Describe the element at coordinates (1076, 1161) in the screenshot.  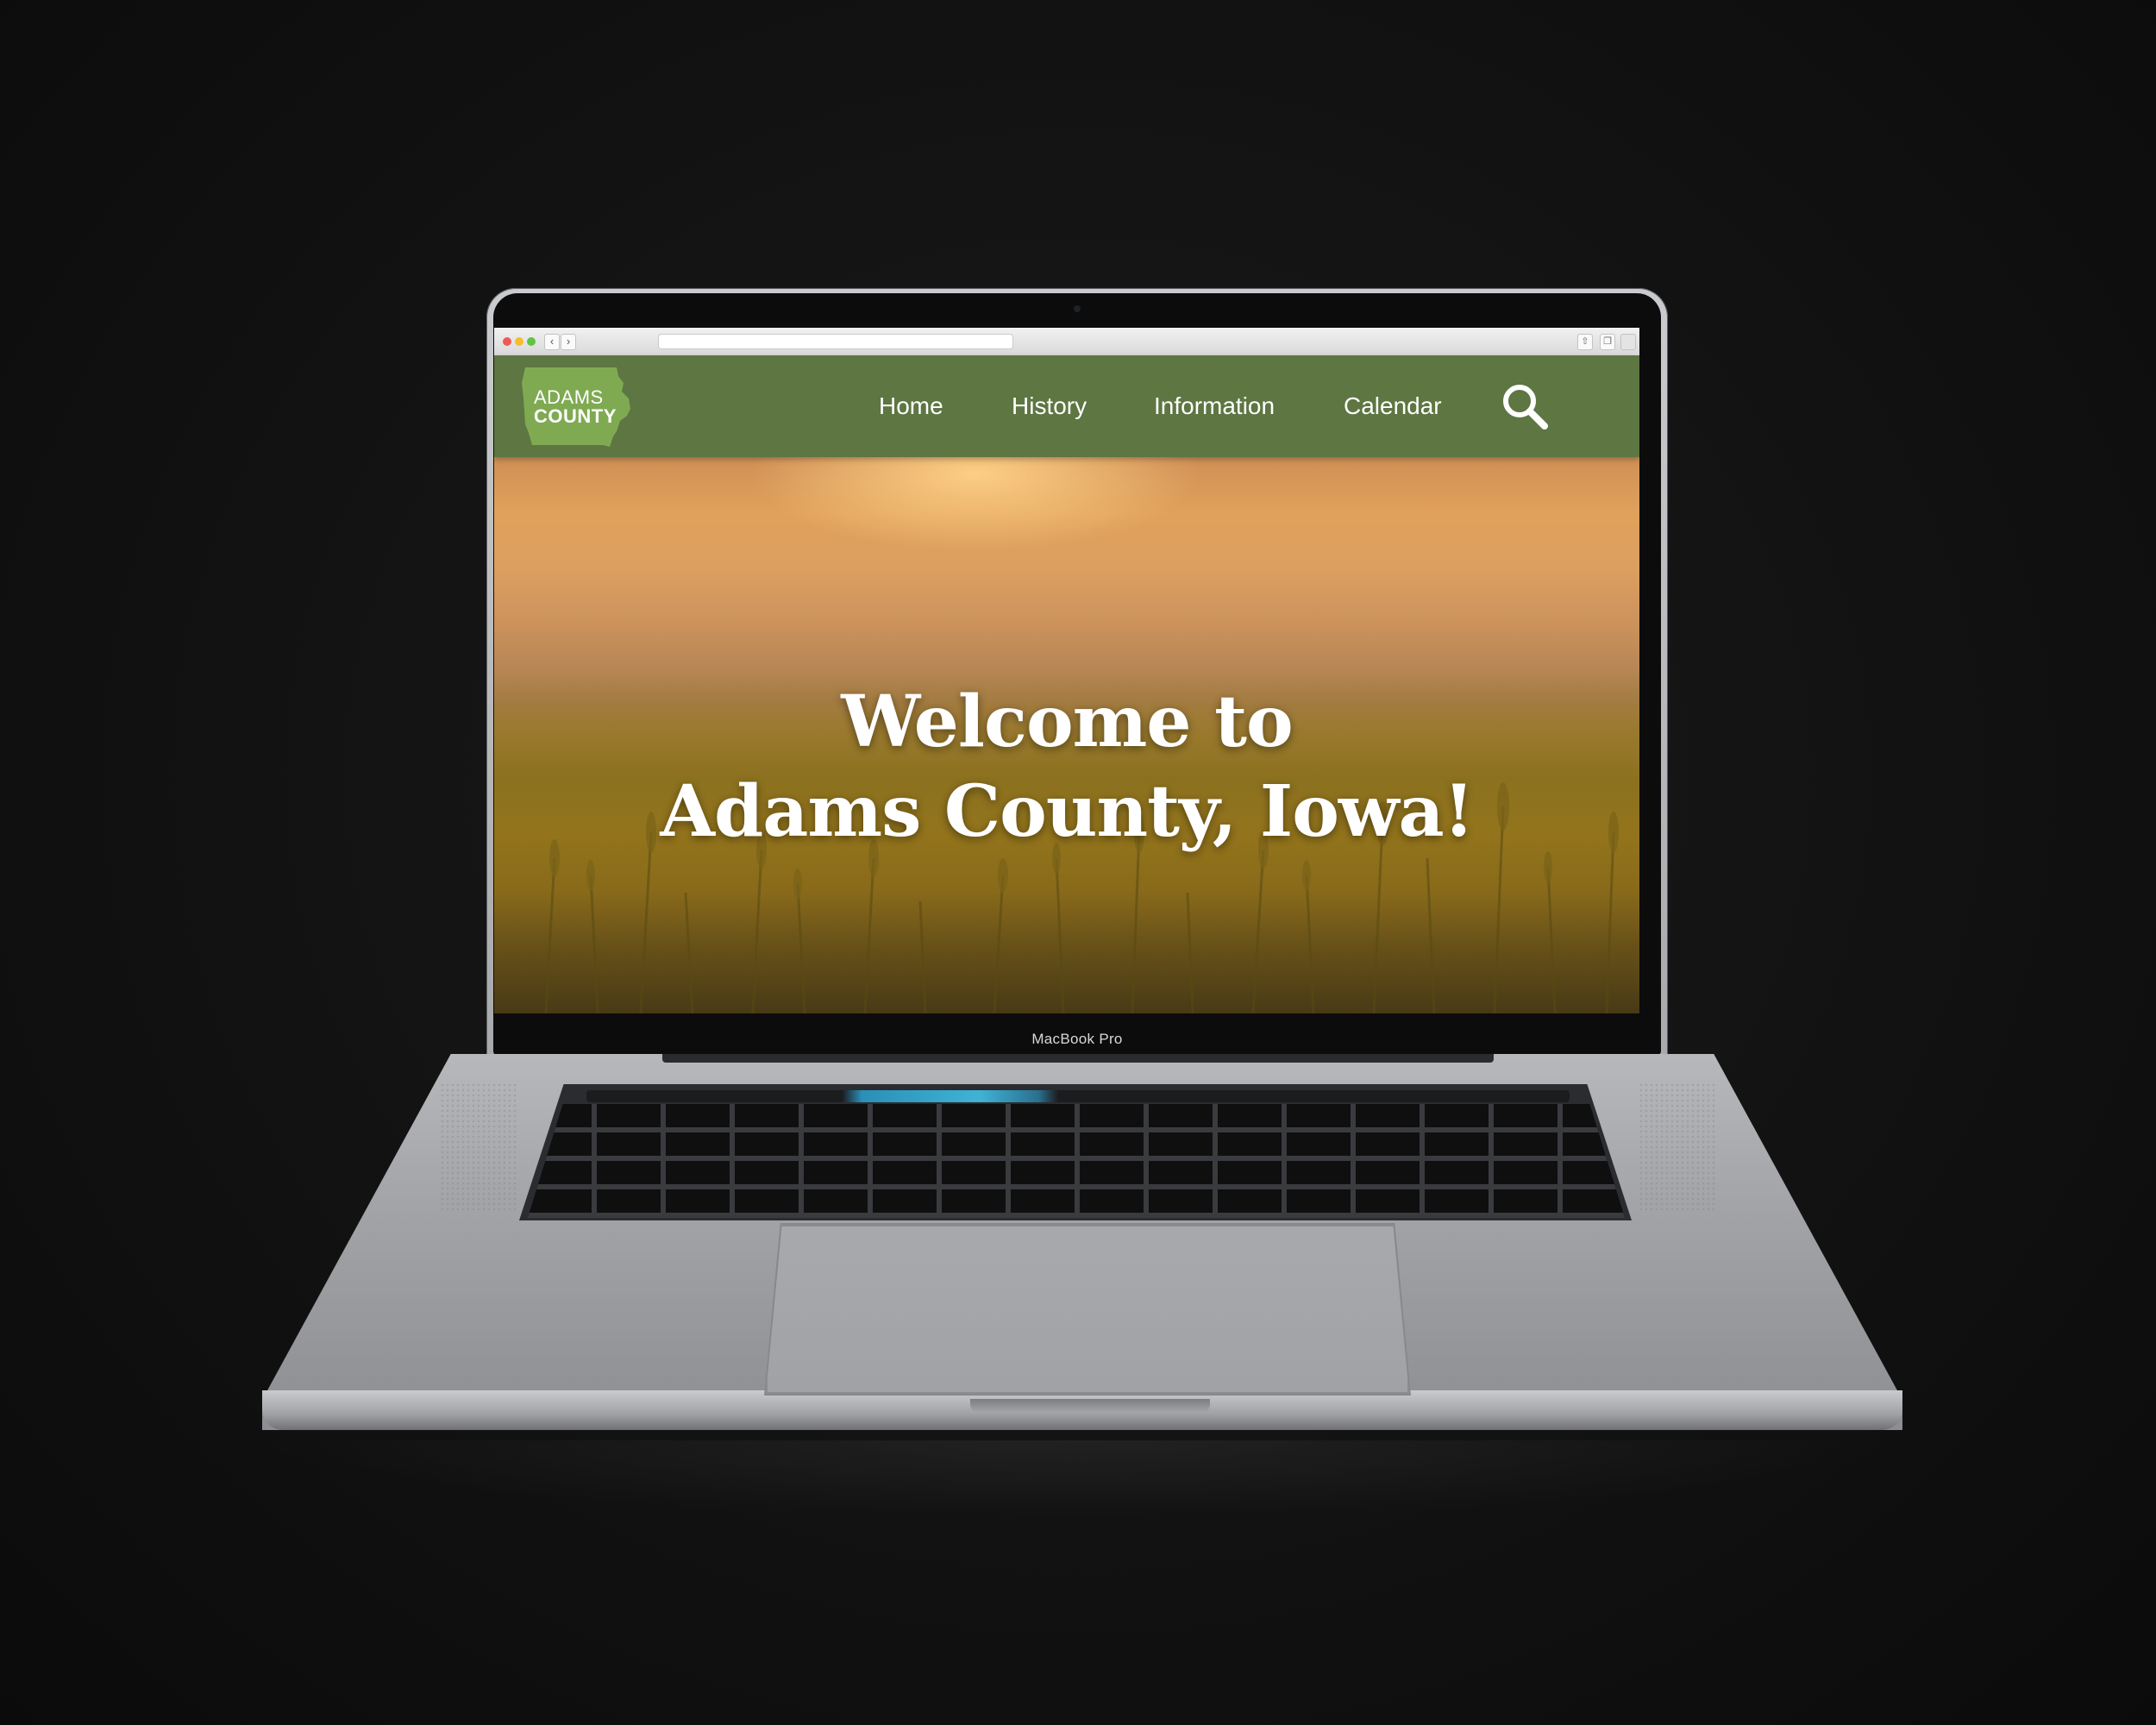
I see `keyboard-rows` at that location.